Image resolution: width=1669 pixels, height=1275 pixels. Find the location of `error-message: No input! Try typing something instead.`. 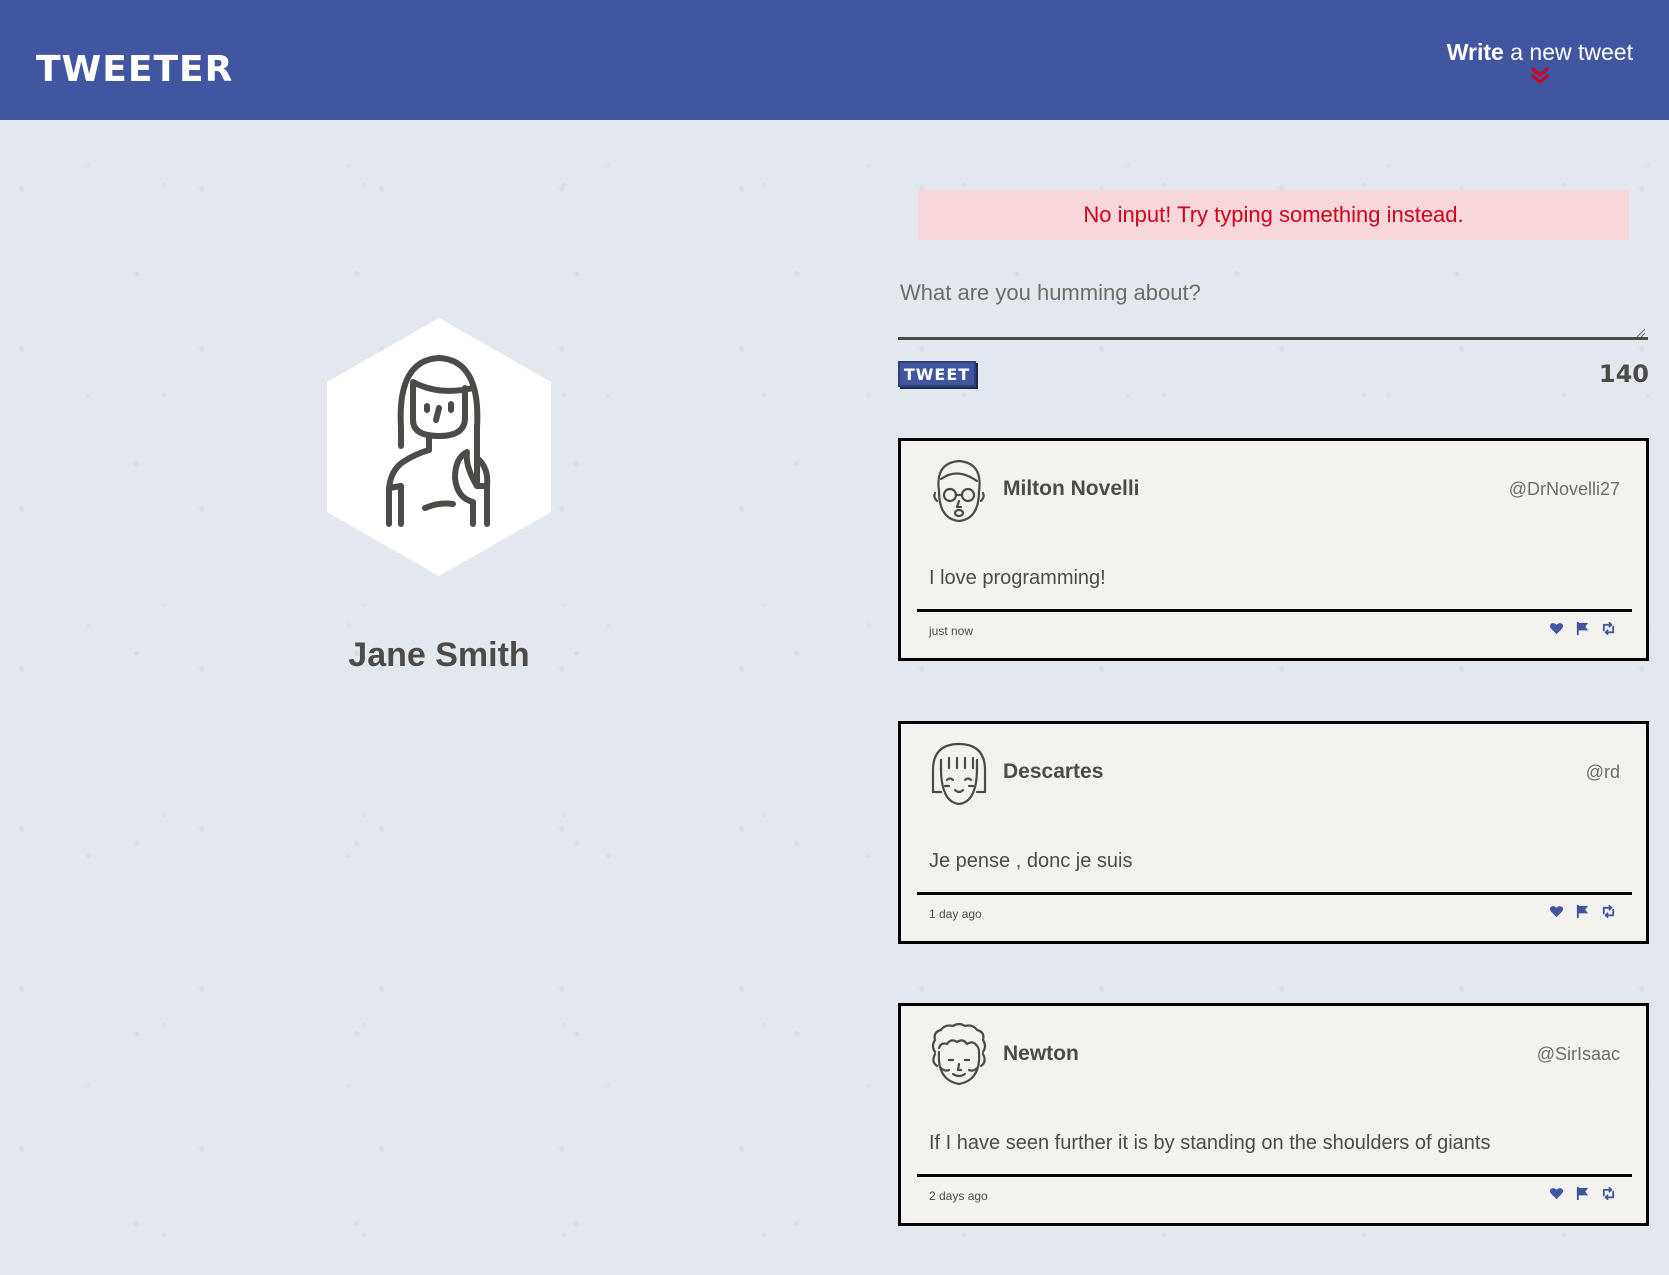

error-message: No input! Try typing something instead. is located at coordinates (1273, 215).